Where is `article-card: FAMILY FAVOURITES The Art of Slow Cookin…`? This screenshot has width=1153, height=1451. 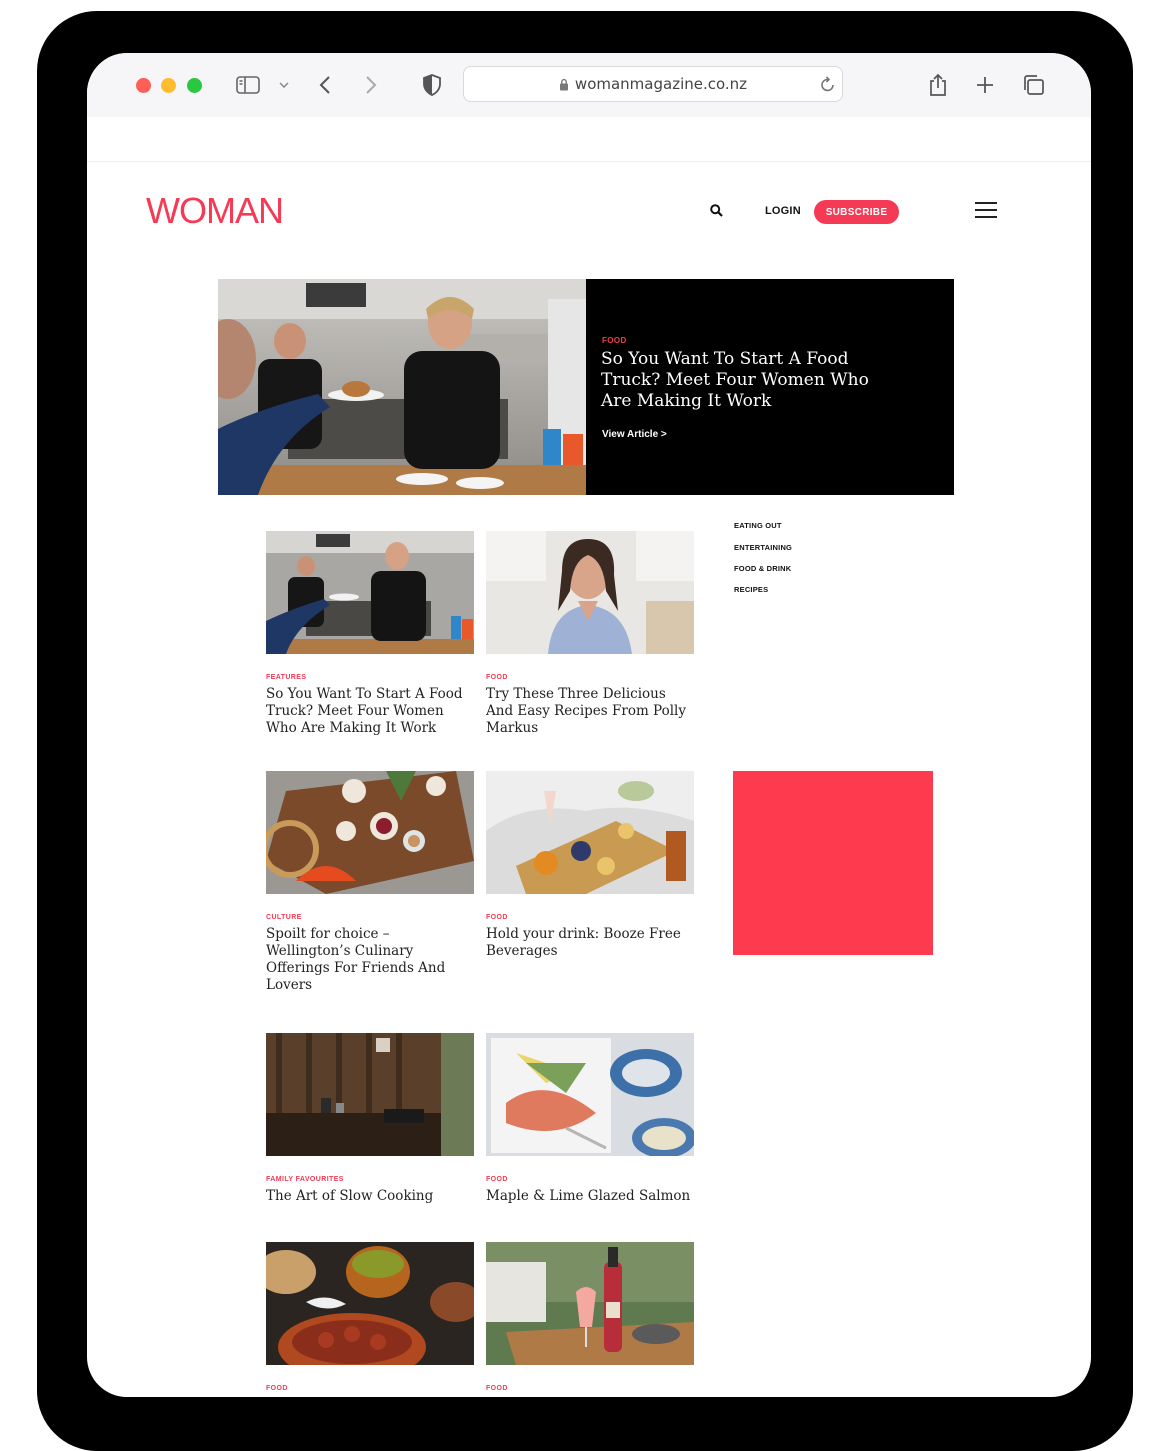 article-card: FAMILY FAVOURITES The Art of Slow Cookin… is located at coordinates (370, 1119).